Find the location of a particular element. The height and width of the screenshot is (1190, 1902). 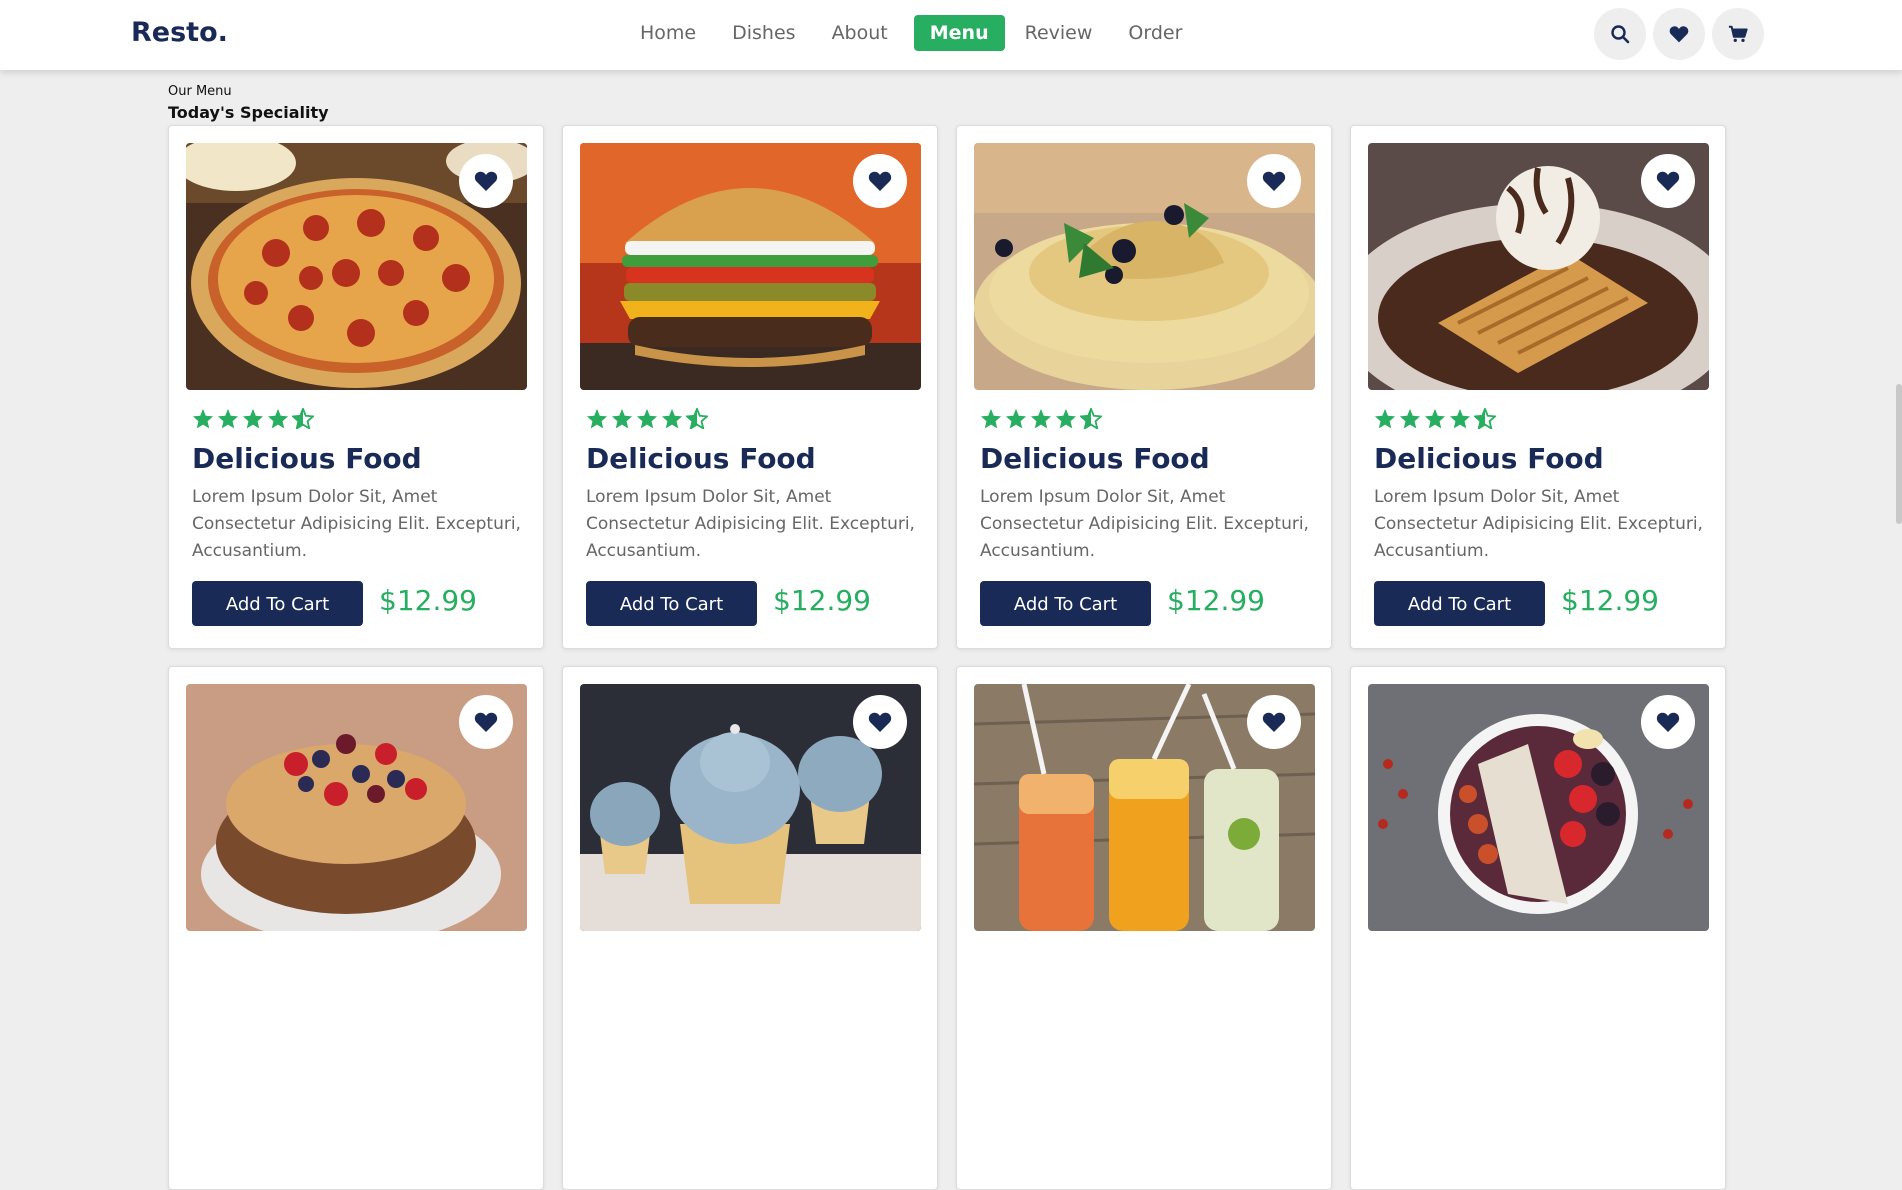

search-button is located at coordinates (1620, 34).